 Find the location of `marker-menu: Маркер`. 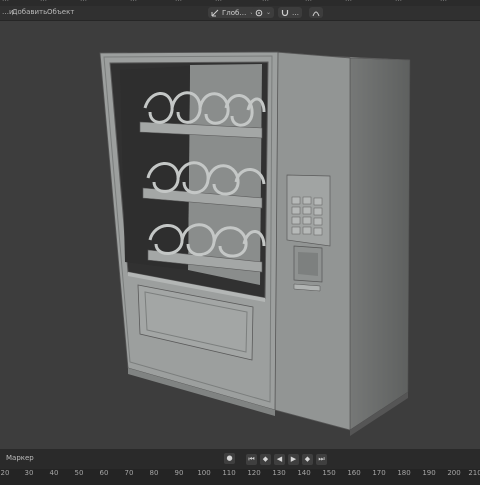

marker-menu: Маркер is located at coordinates (20, 458).